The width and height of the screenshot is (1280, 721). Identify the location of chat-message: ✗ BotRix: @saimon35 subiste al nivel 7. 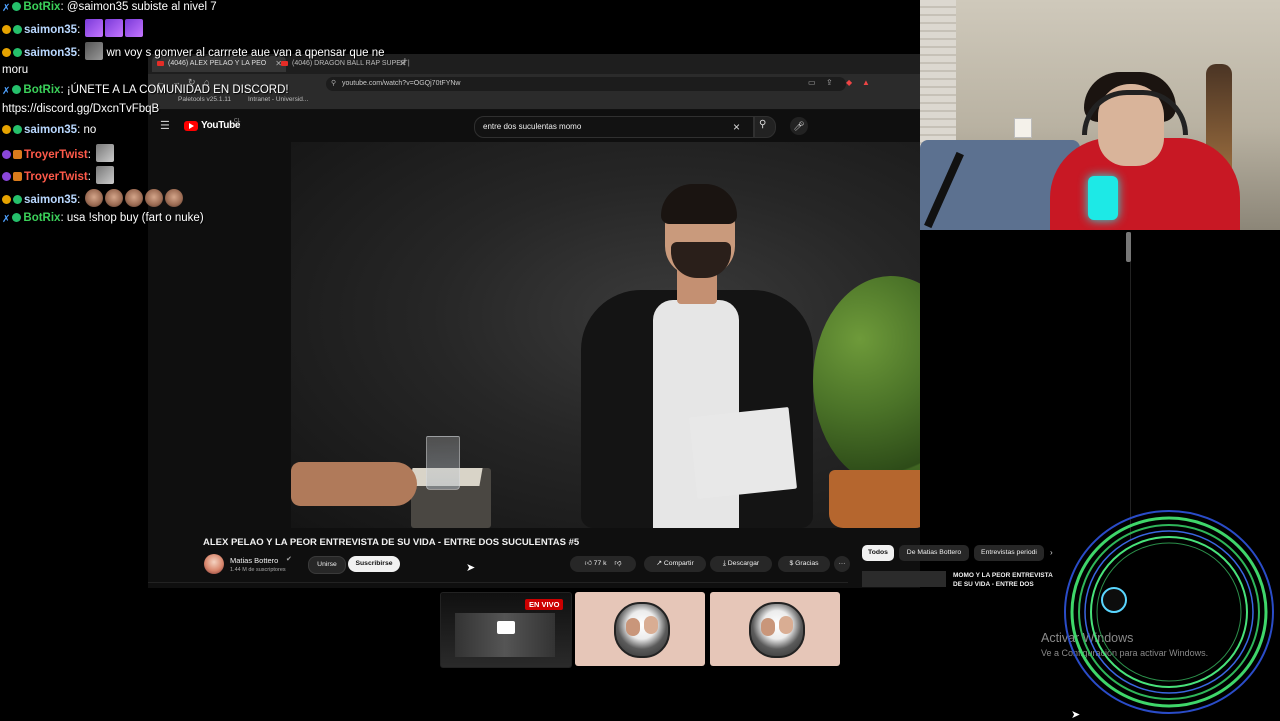
(109, 8).